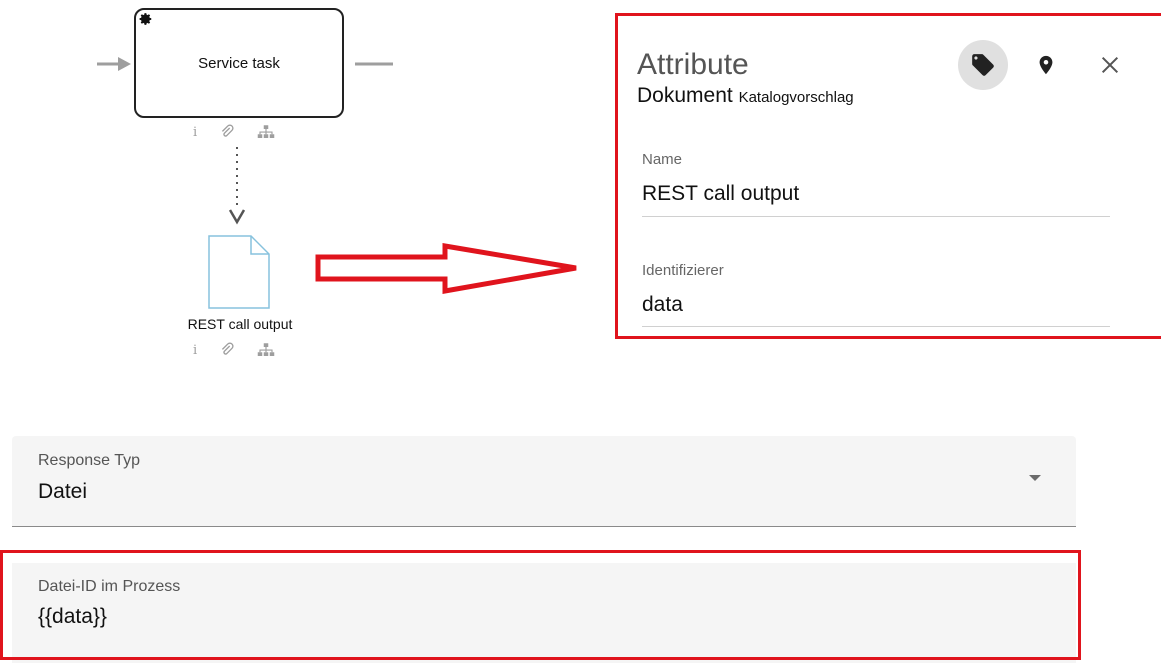 The image size is (1161, 663). I want to click on location-button, so click(1046, 65).